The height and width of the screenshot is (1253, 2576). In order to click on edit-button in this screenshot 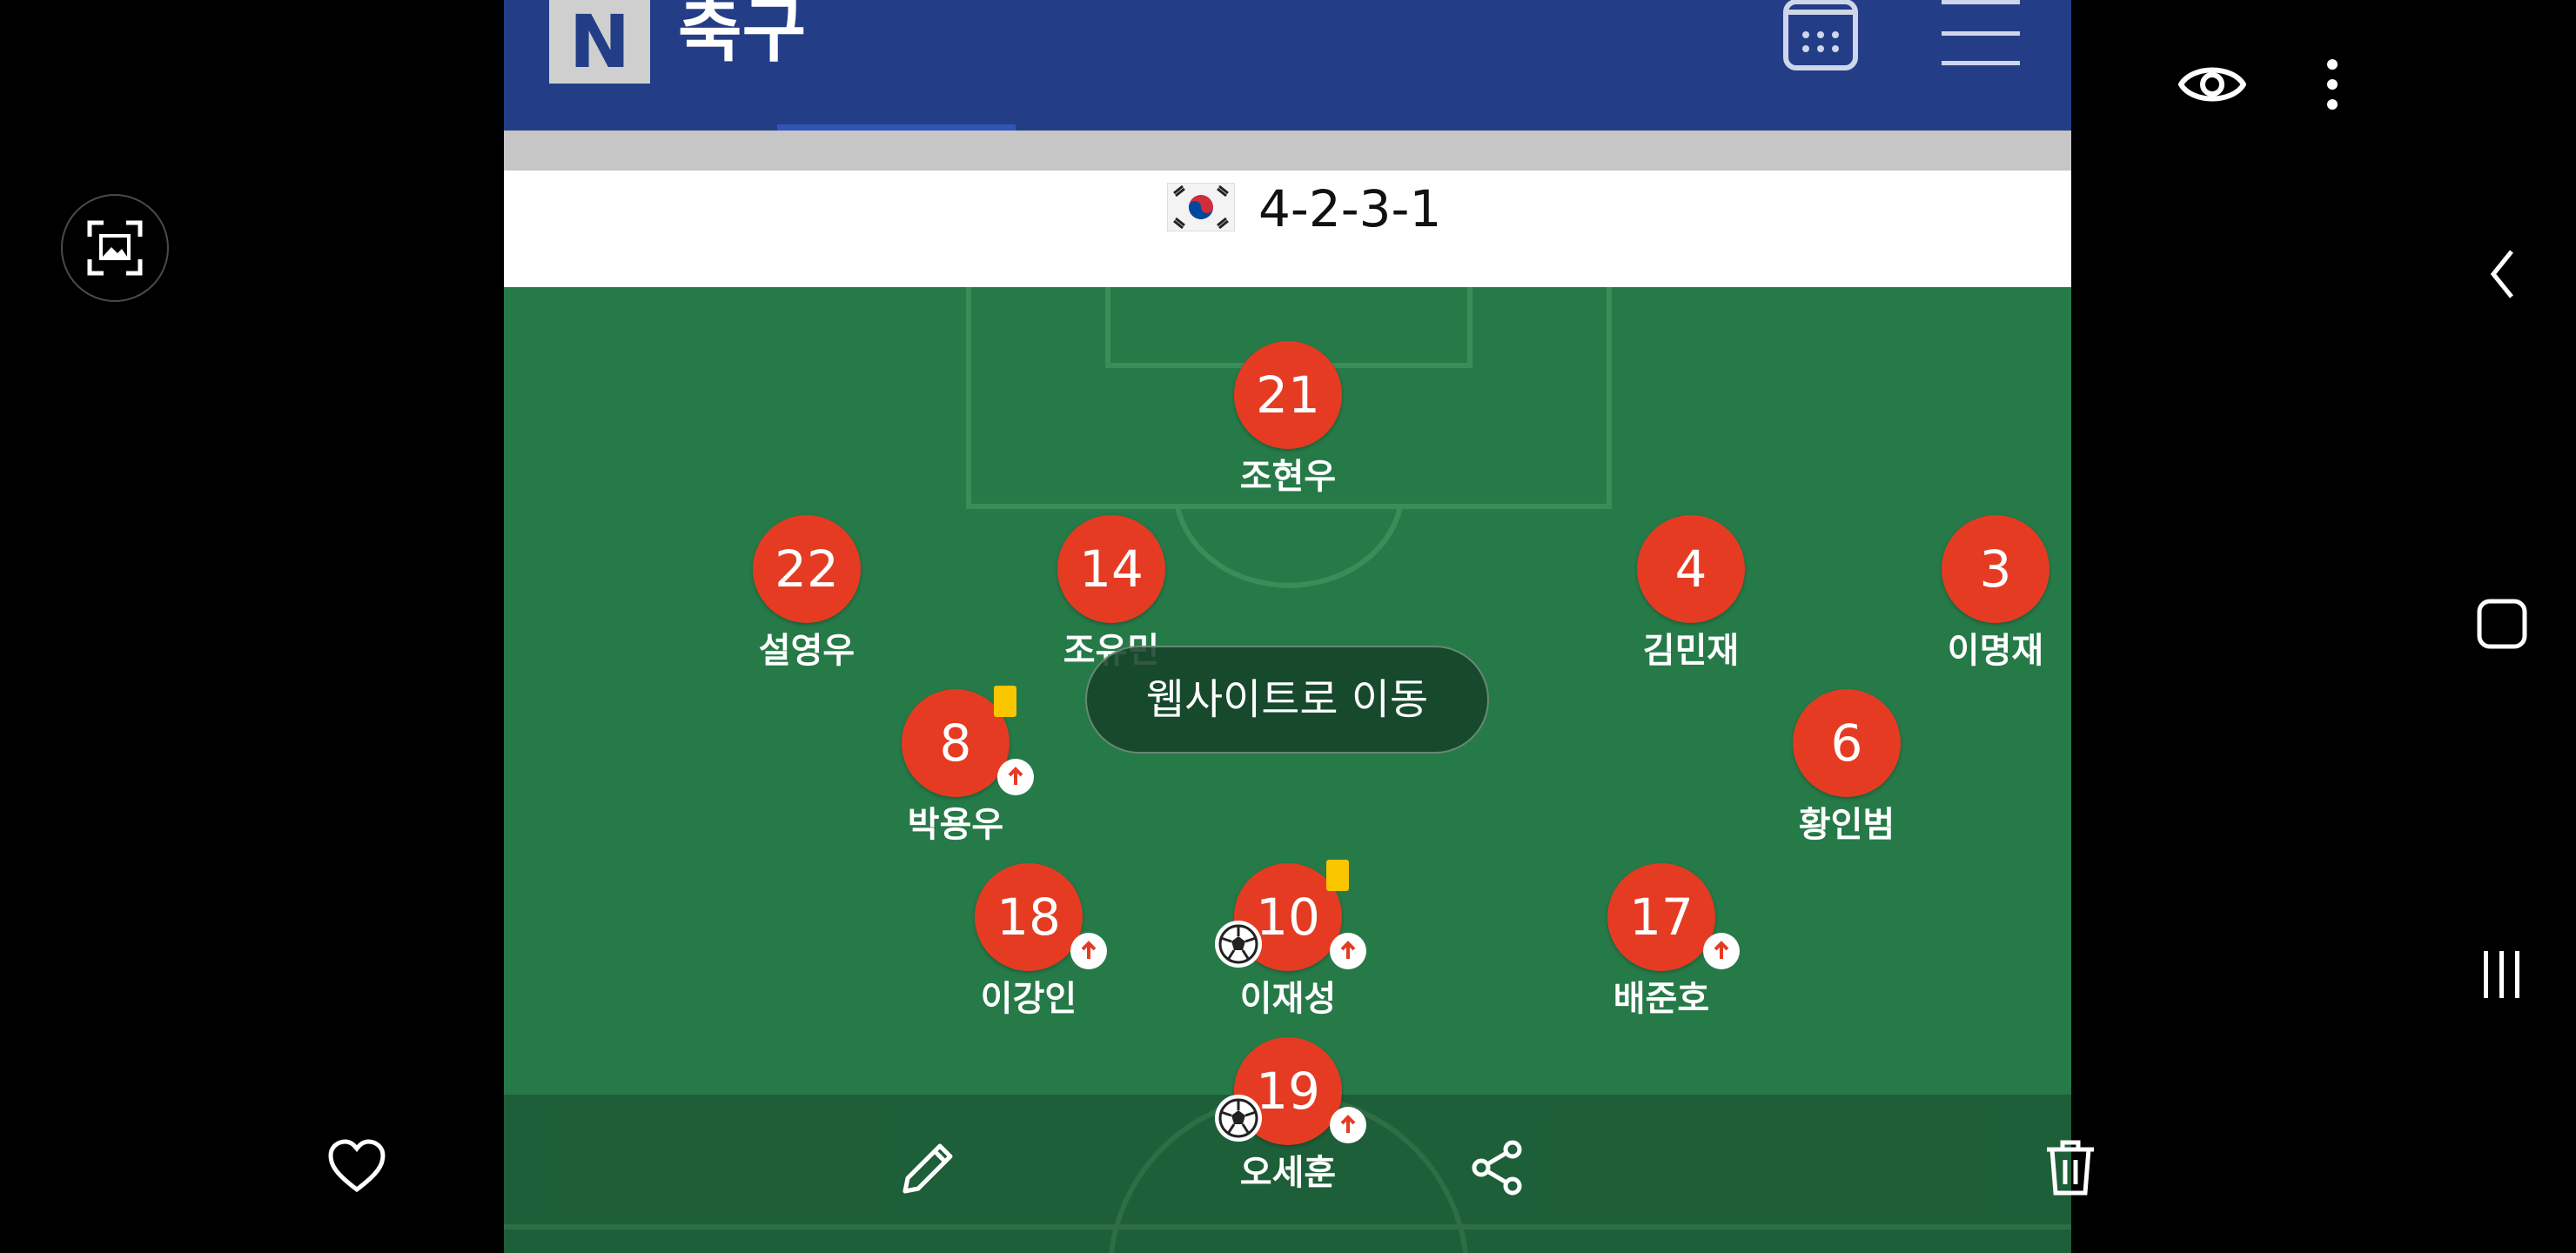, I will do `click(928, 1168)`.